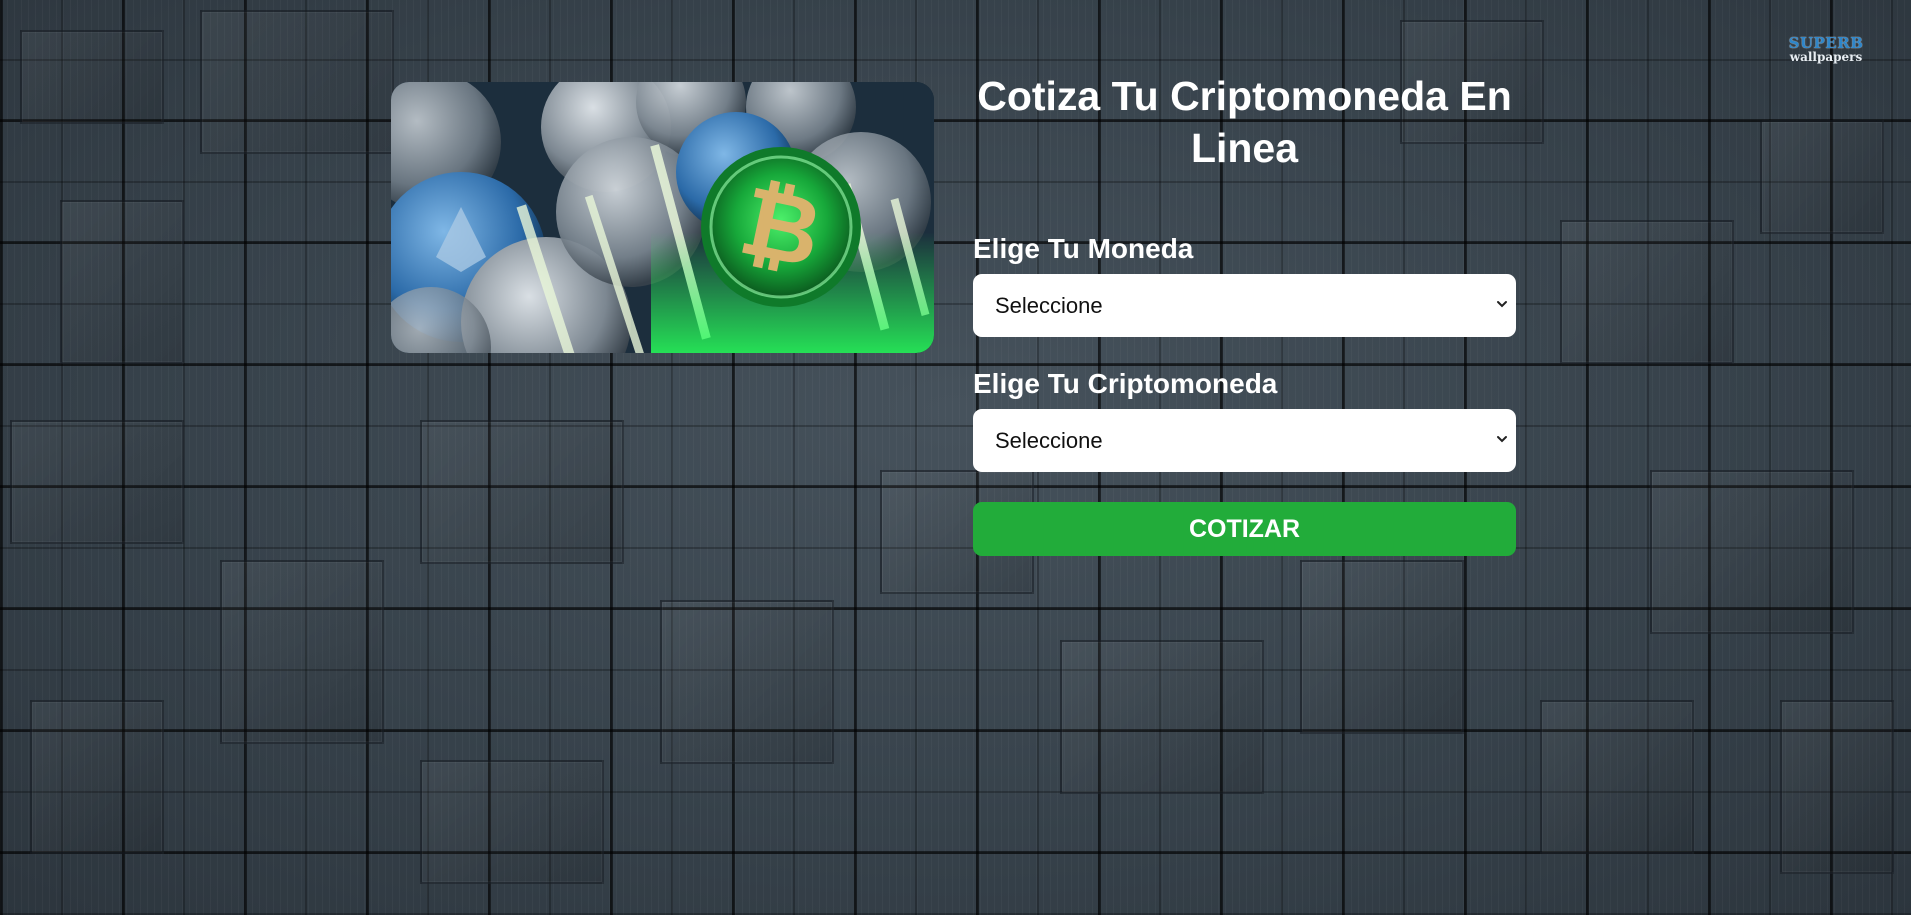 This screenshot has height=915, width=1911. I want to click on wallpaper-watermark-logo: SUPERB wallpapers, so click(1826, 52).